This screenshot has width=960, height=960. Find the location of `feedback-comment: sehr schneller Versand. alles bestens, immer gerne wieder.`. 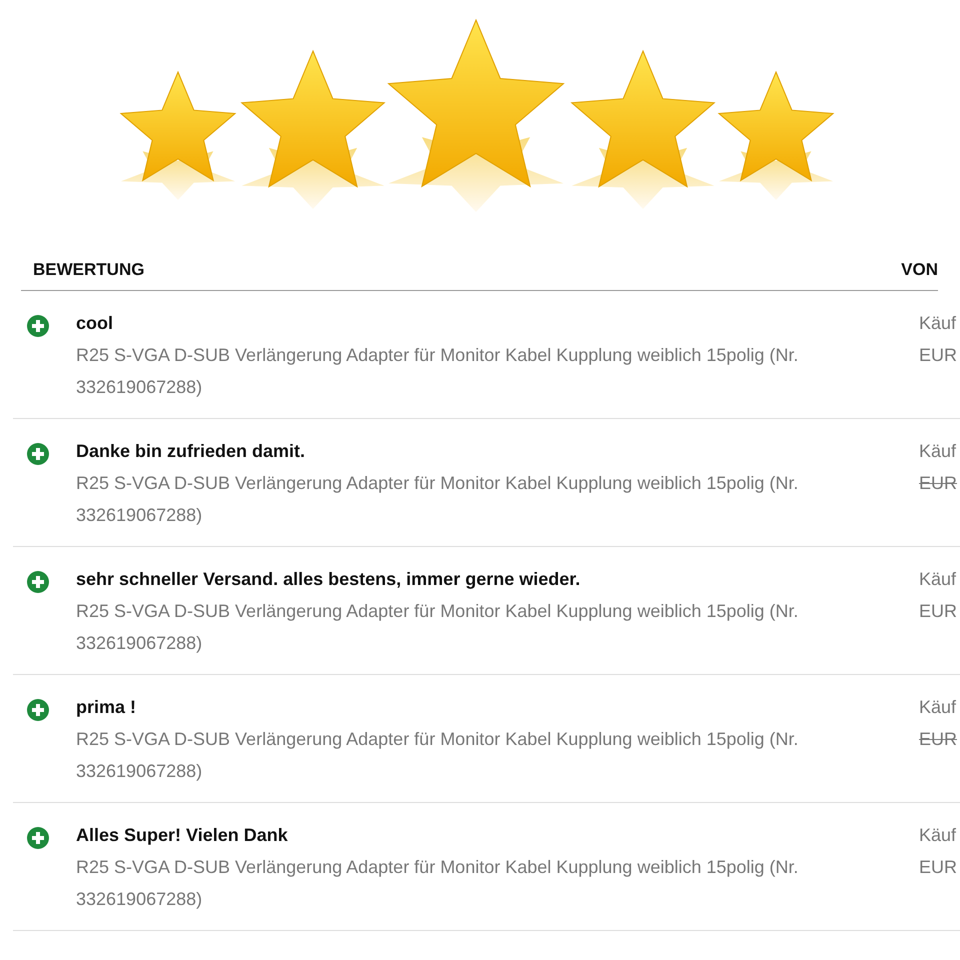

feedback-comment: sehr schneller Versand. alles bestens, immer gerne wieder. is located at coordinates (329, 579).